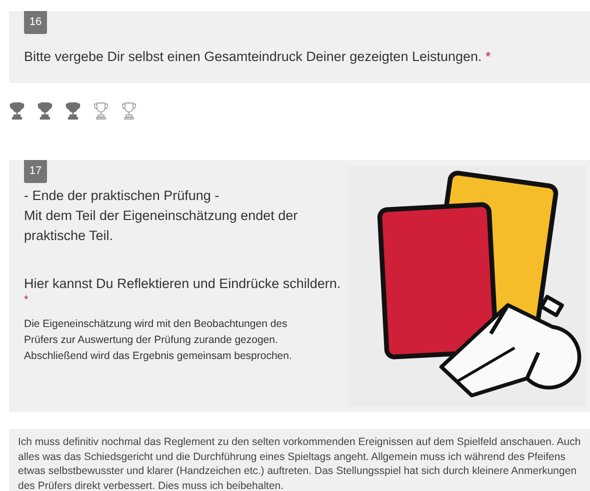  What do you see at coordinates (122, 196) in the screenshot?
I see `question-text: - Ende der praktischen Prüfung -` at bounding box center [122, 196].